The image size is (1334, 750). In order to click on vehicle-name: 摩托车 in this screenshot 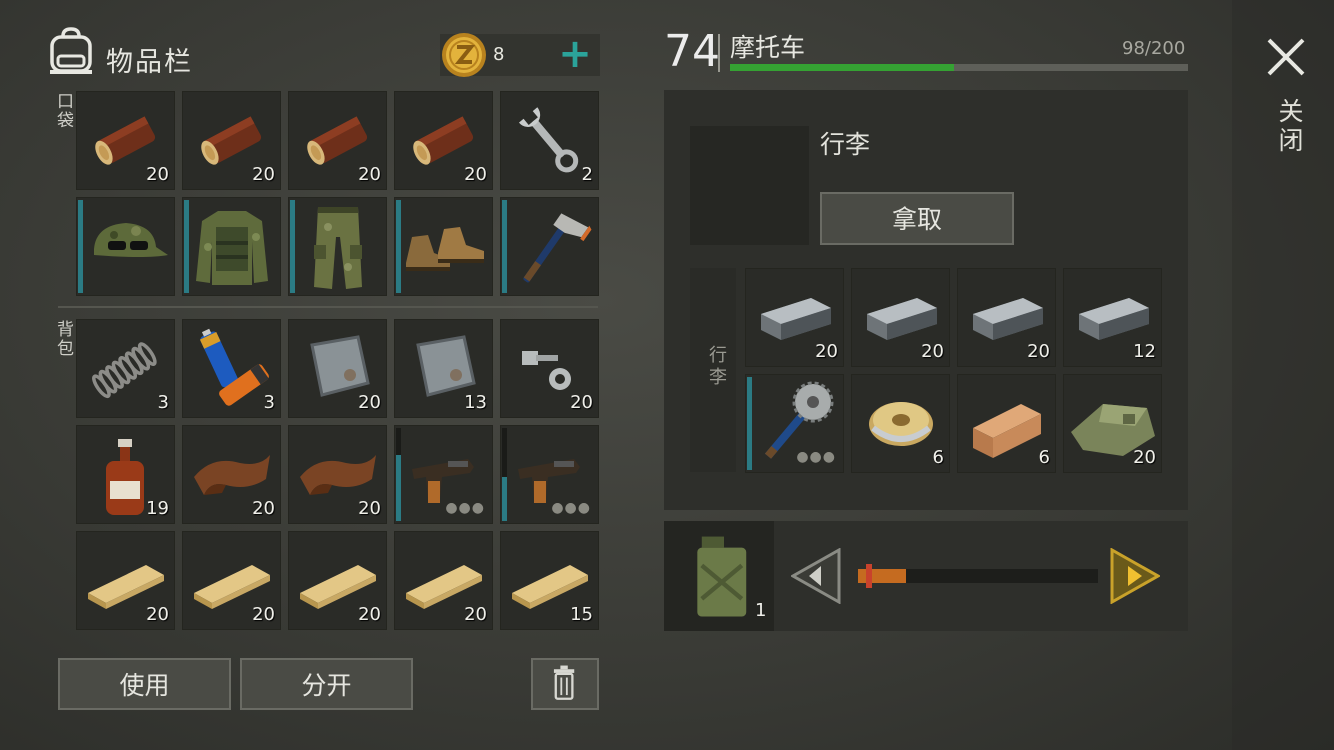, I will do `click(768, 47)`.